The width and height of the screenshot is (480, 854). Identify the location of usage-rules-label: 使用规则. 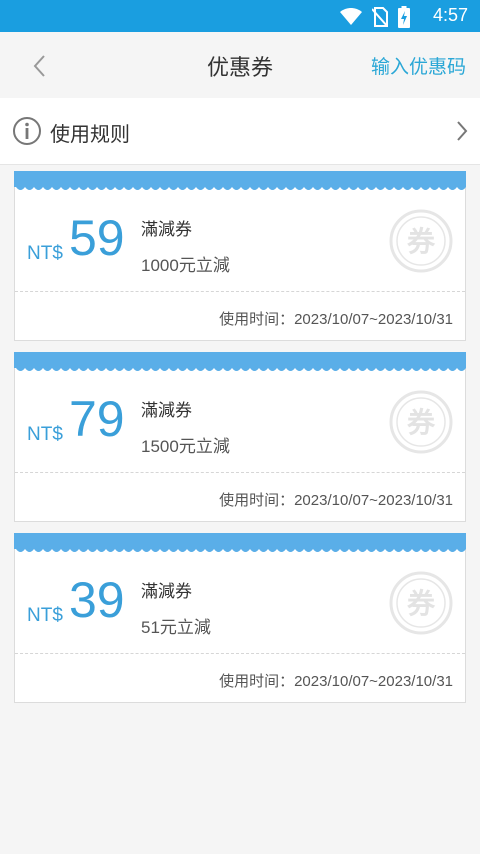
(90, 135).